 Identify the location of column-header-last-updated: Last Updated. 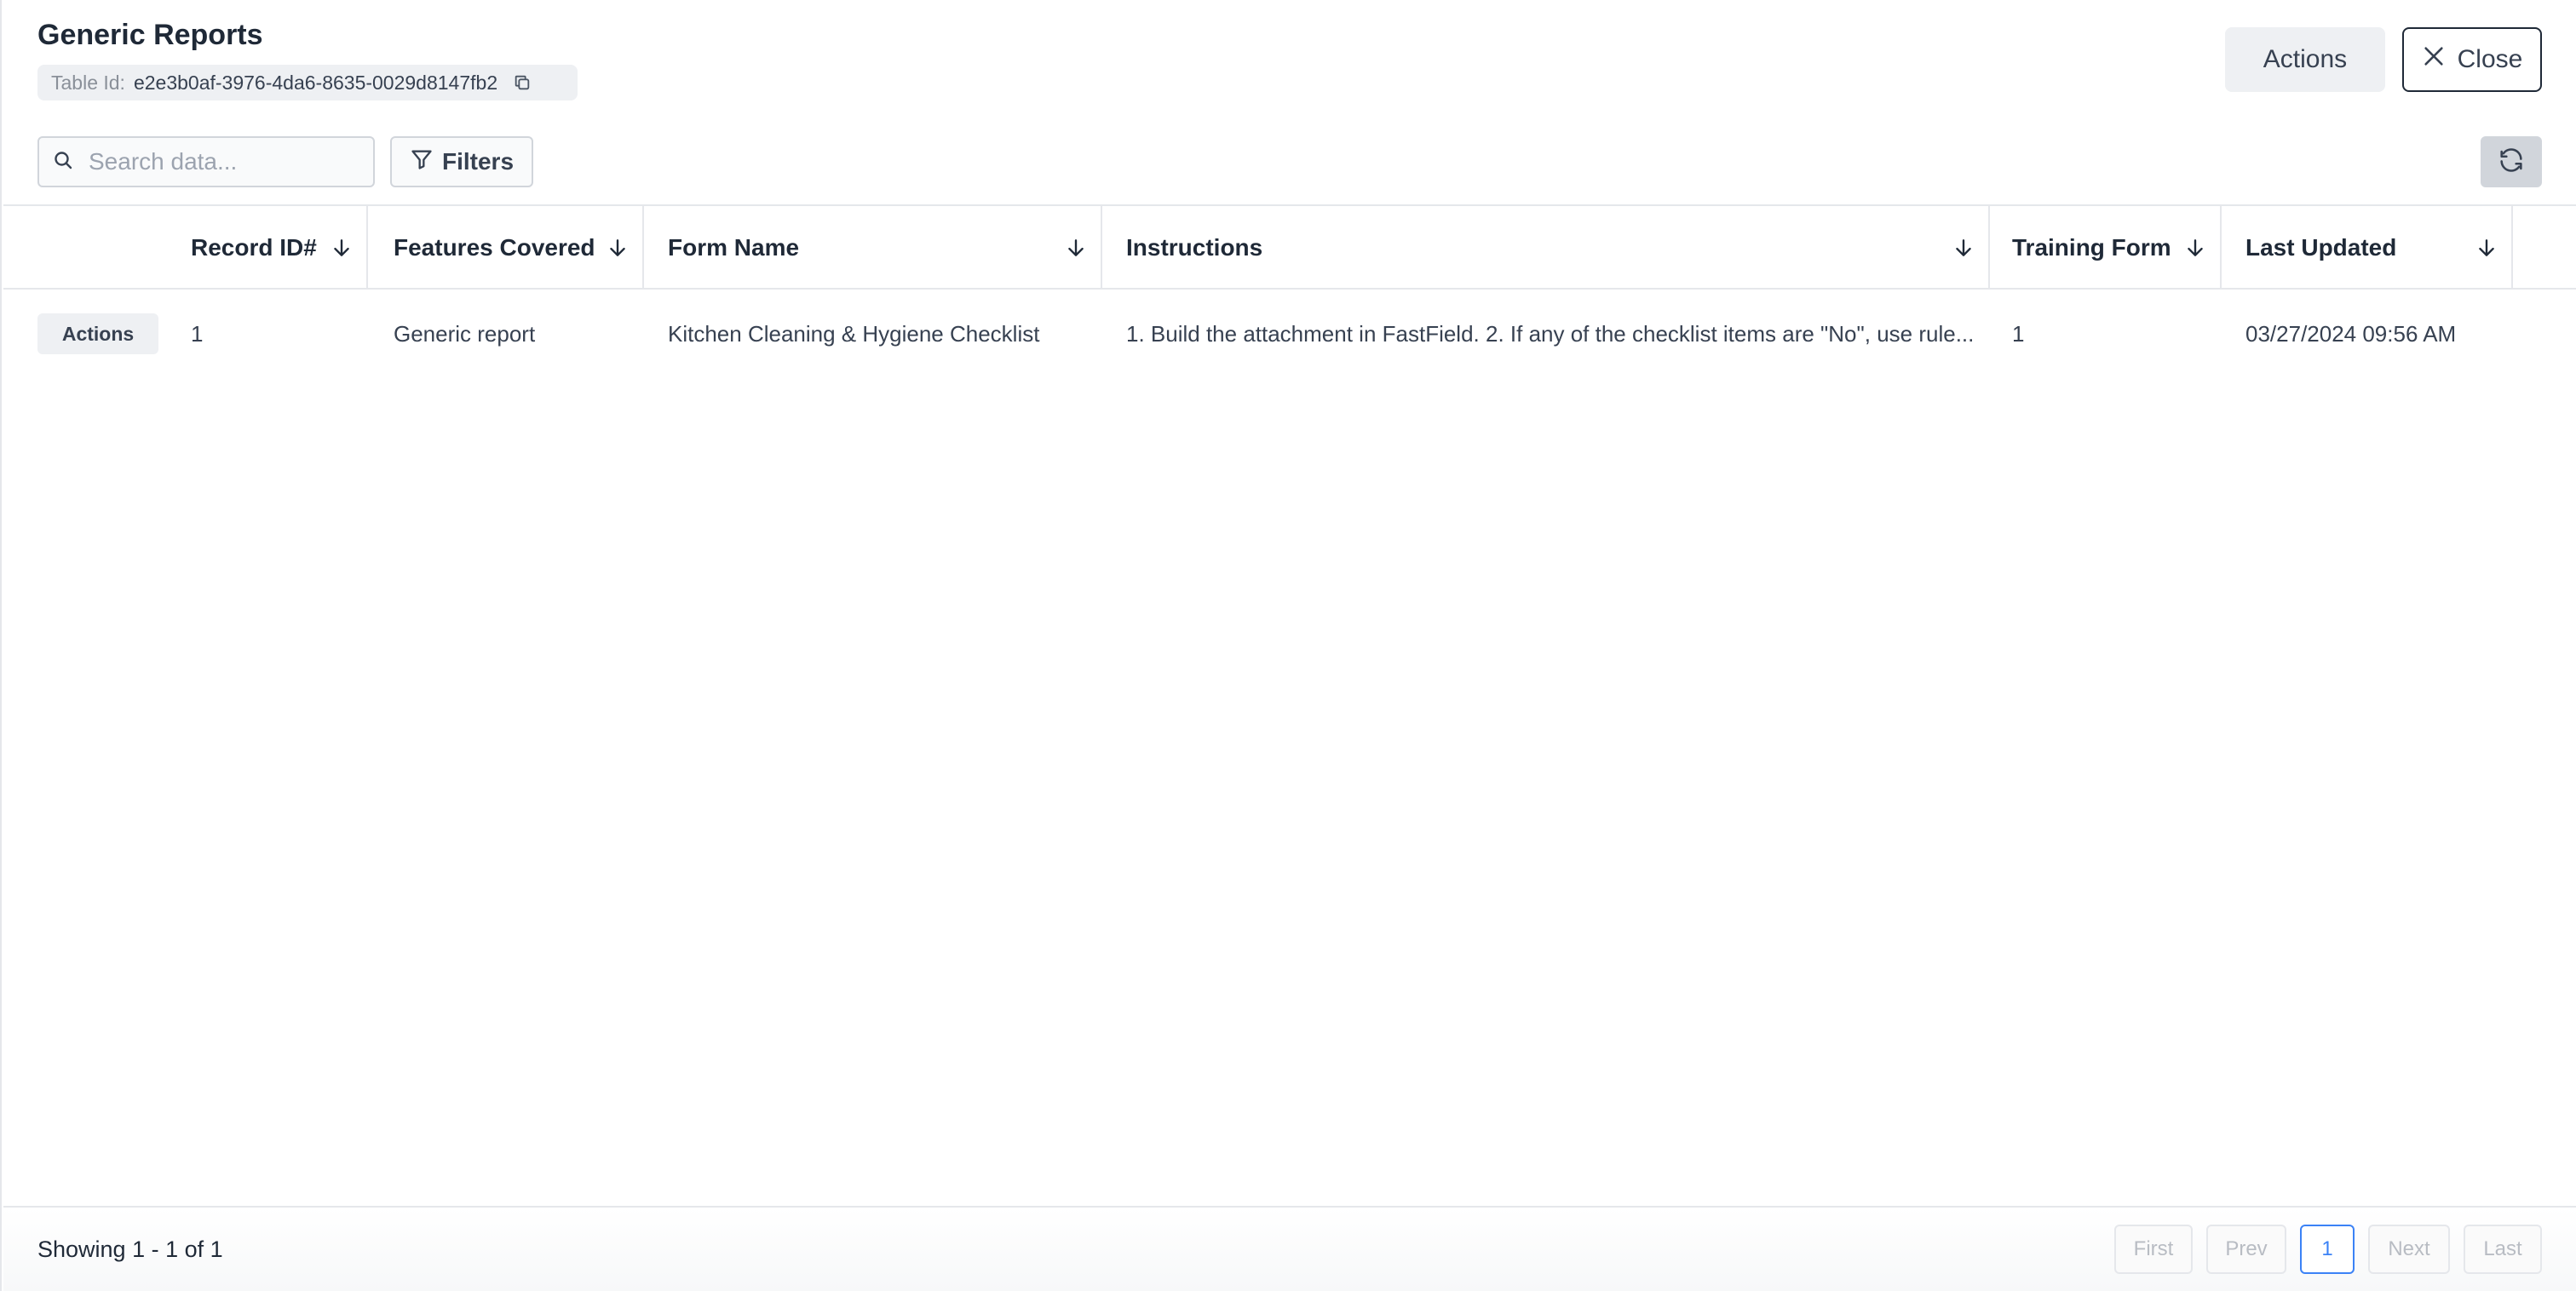
(2368, 248).